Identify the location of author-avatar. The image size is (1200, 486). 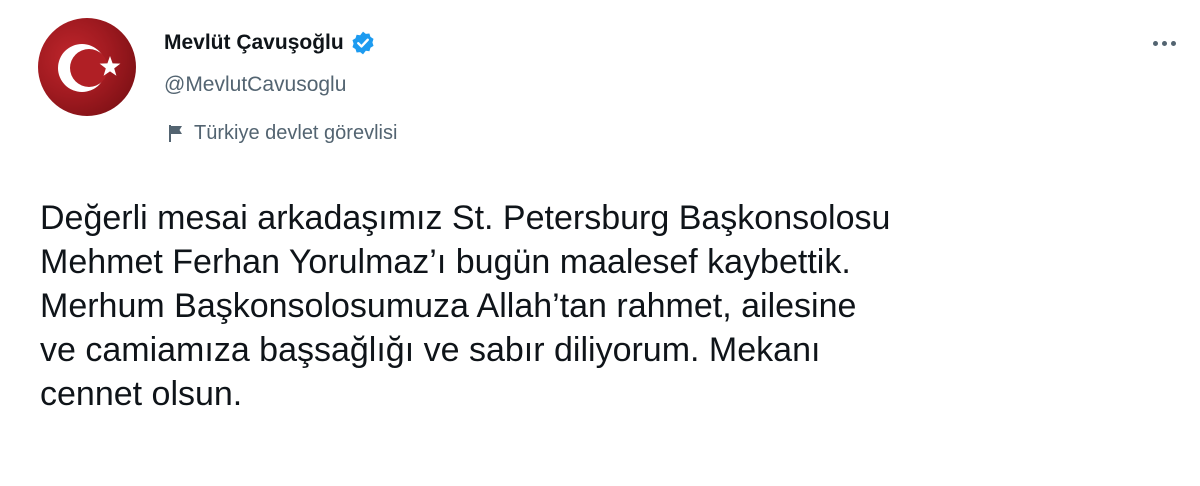
(87, 67).